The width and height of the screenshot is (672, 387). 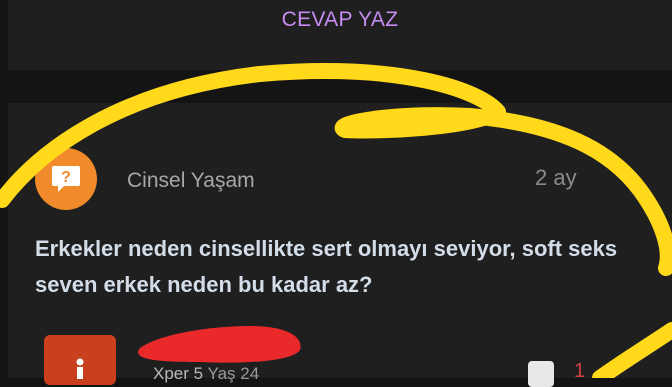 What do you see at coordinates (580, 371) in the screenshot?
I see `like-count: 1` at bounding box center [580, 371].